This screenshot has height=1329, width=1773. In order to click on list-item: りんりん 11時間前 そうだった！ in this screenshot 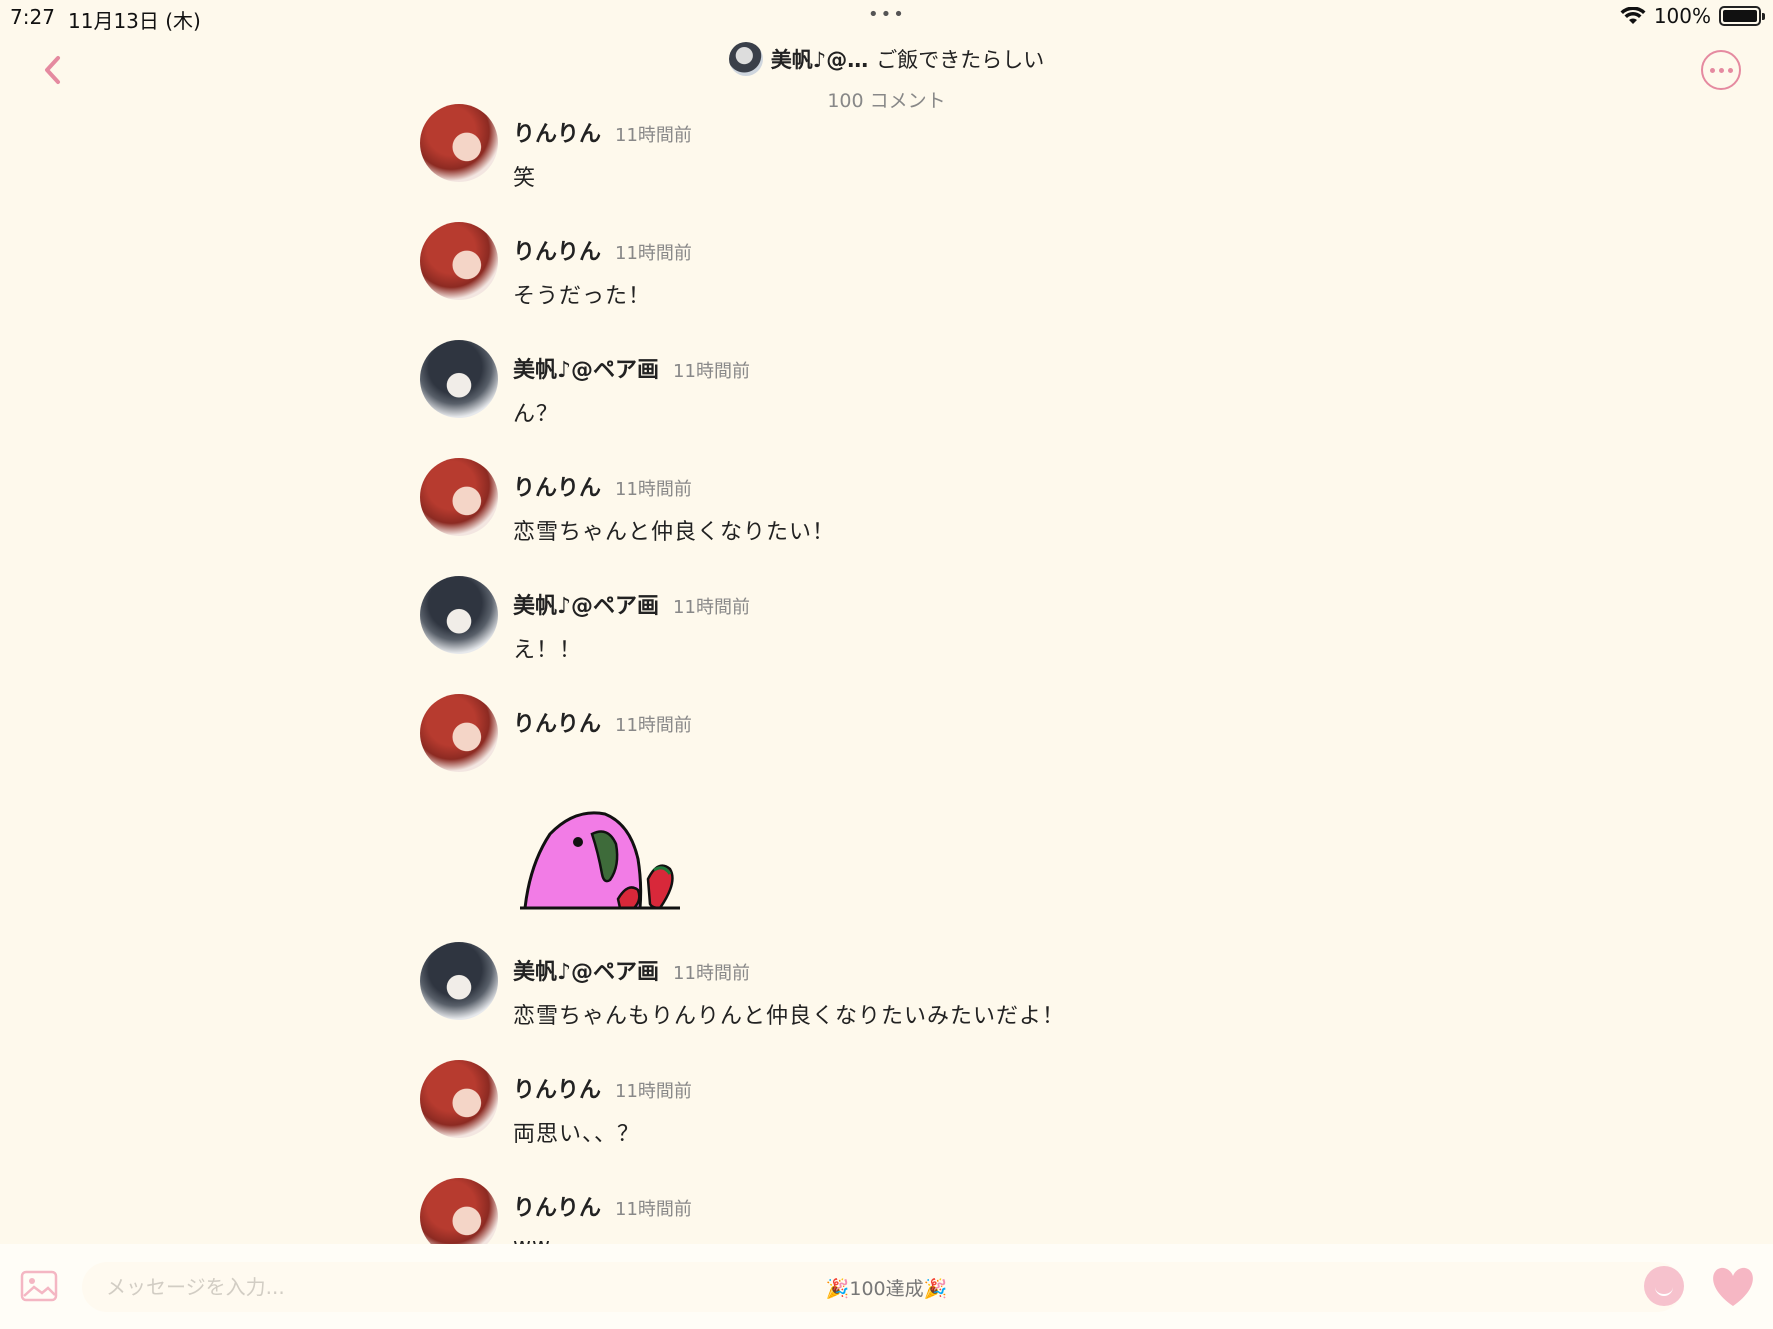, I will do `click(556, 266)`.